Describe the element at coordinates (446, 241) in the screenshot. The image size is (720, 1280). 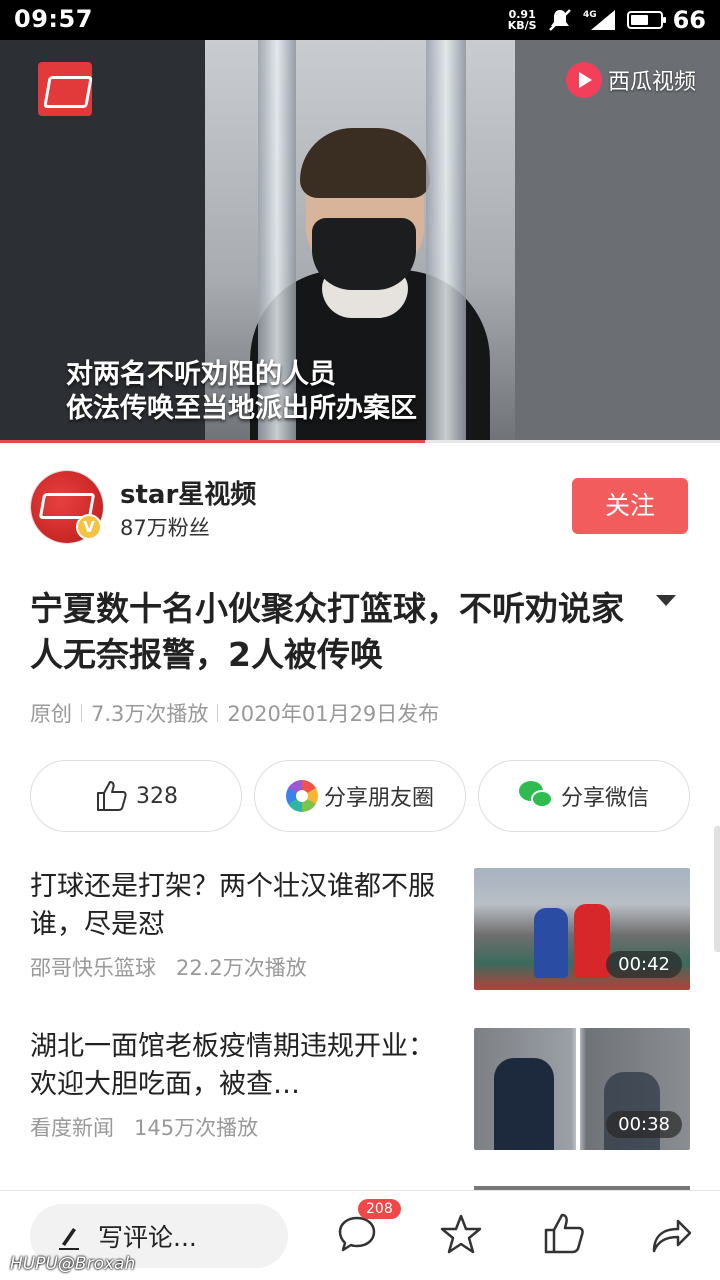
I see `video-bar-right` at that location.